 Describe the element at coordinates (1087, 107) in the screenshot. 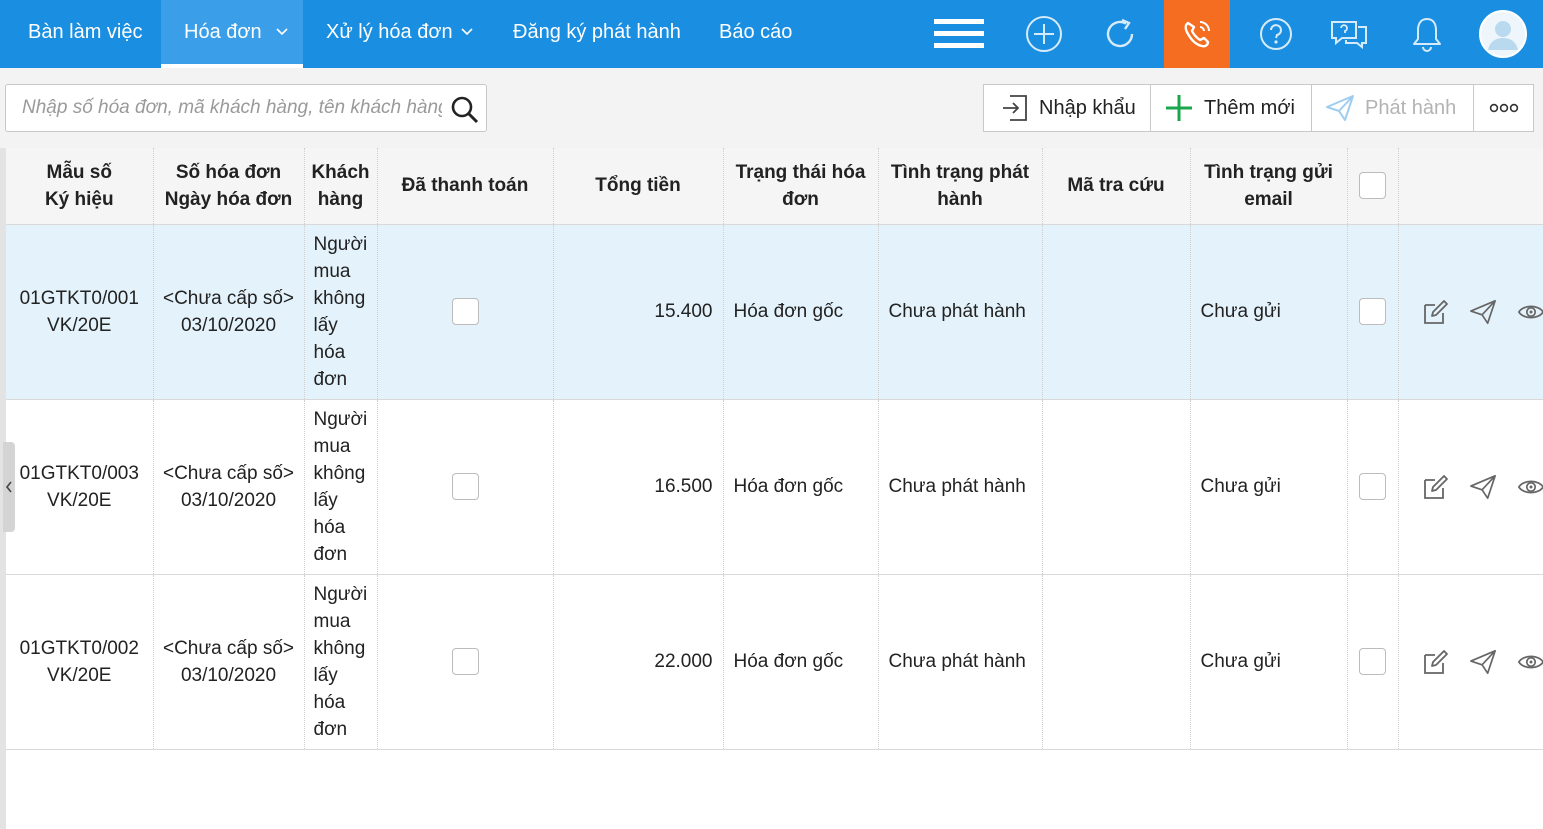

I see `import-label: Nhập khẩu` at that location.